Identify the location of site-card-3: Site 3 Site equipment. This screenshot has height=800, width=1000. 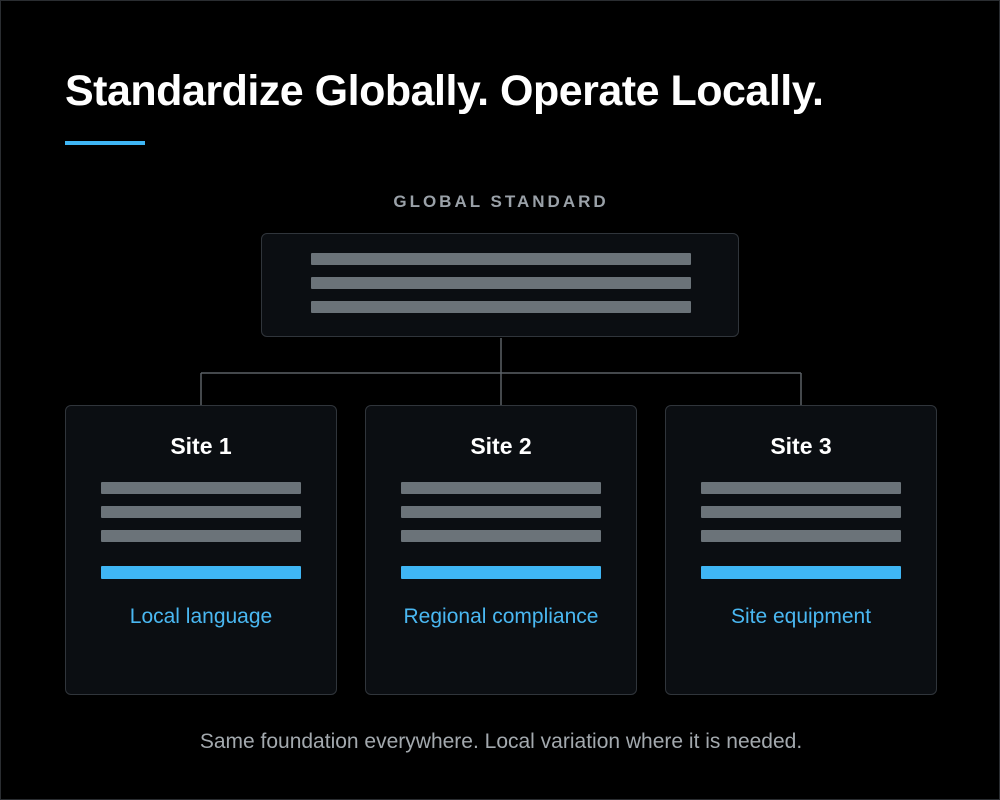
(801, 550).